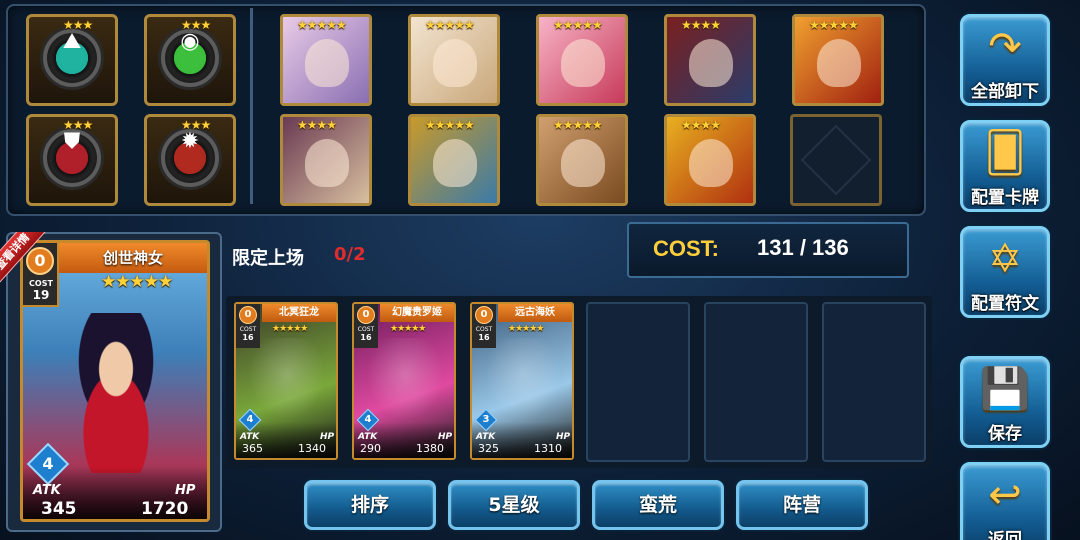 The image size is (1080, 540). I want to click on empty-slot-pattern, so click(836, 160).